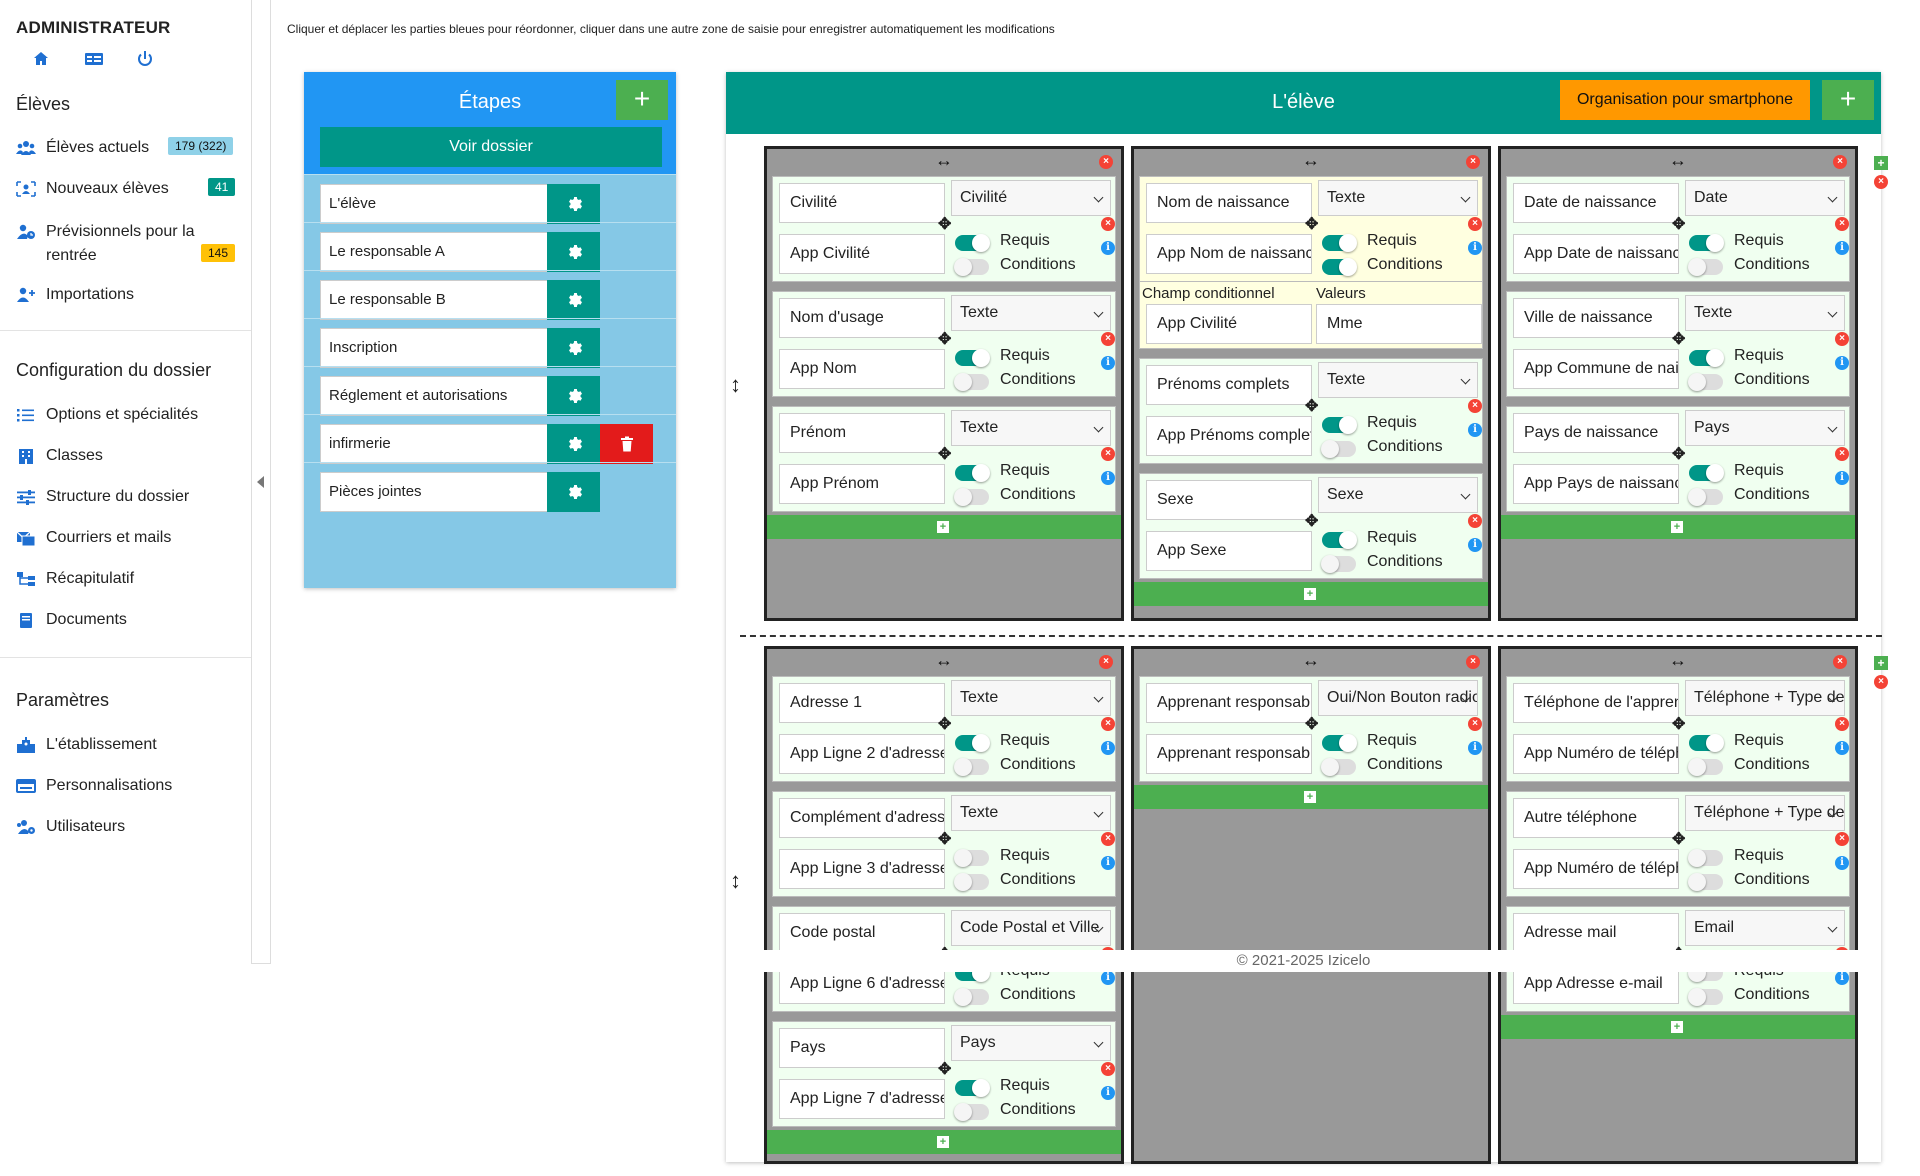  What do you see at coordinates (1881, 682) in the screenshot?
I see `row-delete-button: ×` at bounding box center [1881, 682].